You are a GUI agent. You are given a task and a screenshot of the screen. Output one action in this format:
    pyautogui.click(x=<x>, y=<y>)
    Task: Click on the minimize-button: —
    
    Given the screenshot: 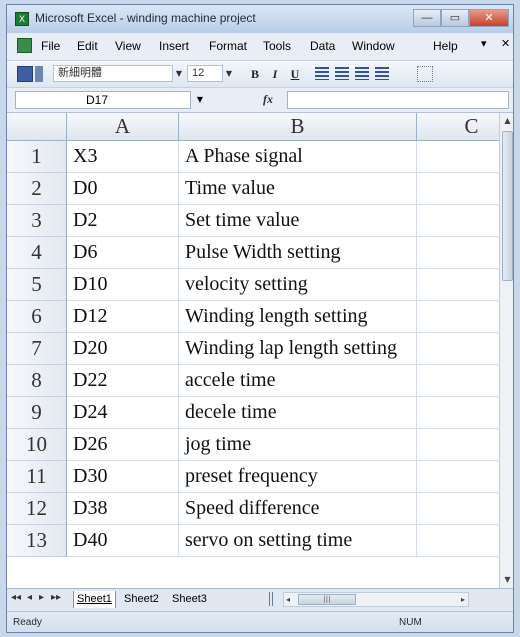 What is the action you would take?
    pyautogui.click(x=427, y=18)
    